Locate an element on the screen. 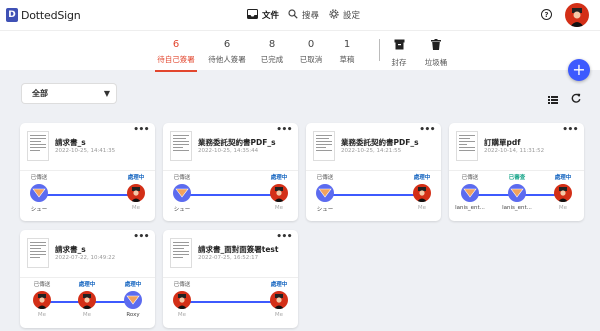  user-avatar-icon is located at coordinates (577, 17).